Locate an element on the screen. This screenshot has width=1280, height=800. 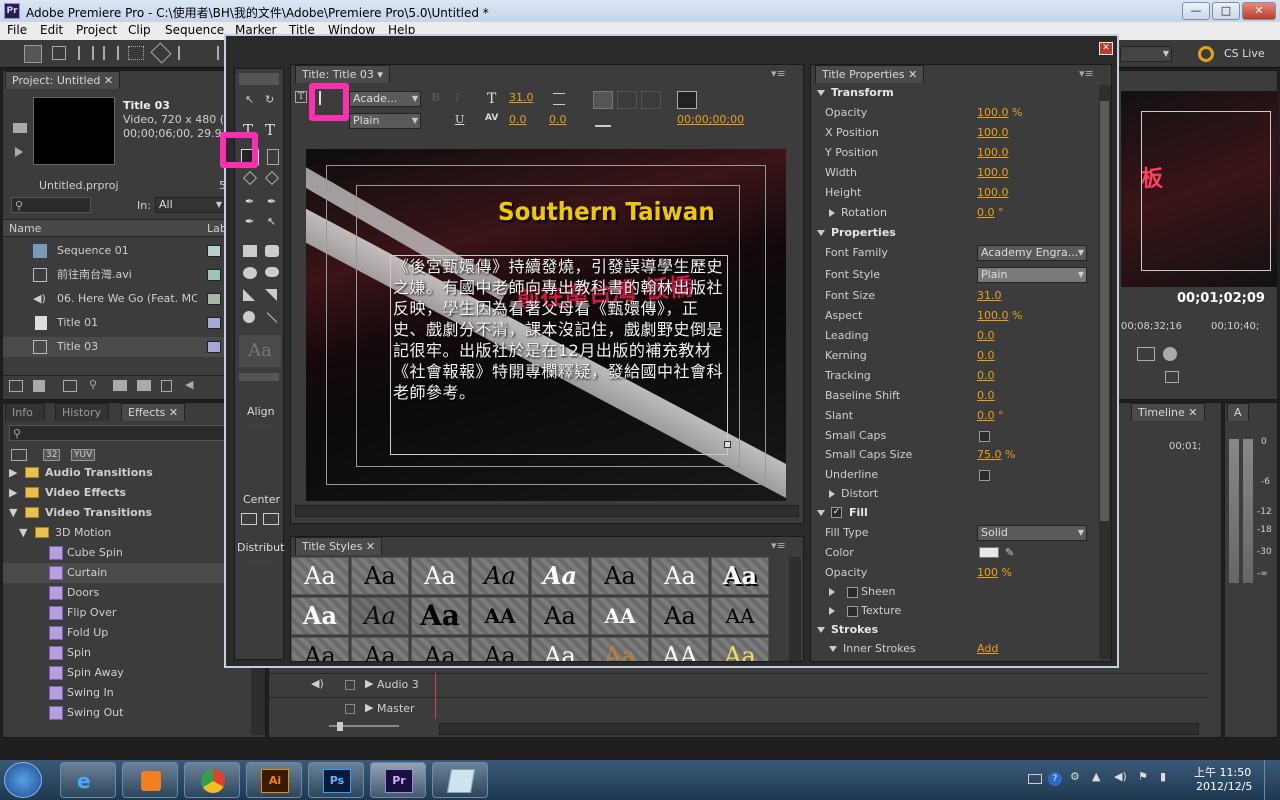
arc-tool-icon is located at coordinates (271, 295).